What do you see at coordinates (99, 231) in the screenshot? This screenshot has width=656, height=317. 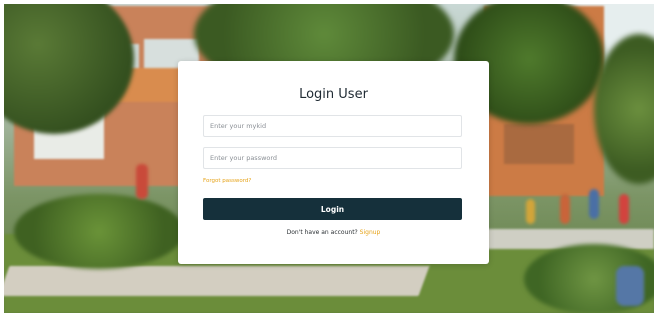 I see `background-bush` at bounding box center [99, 231].